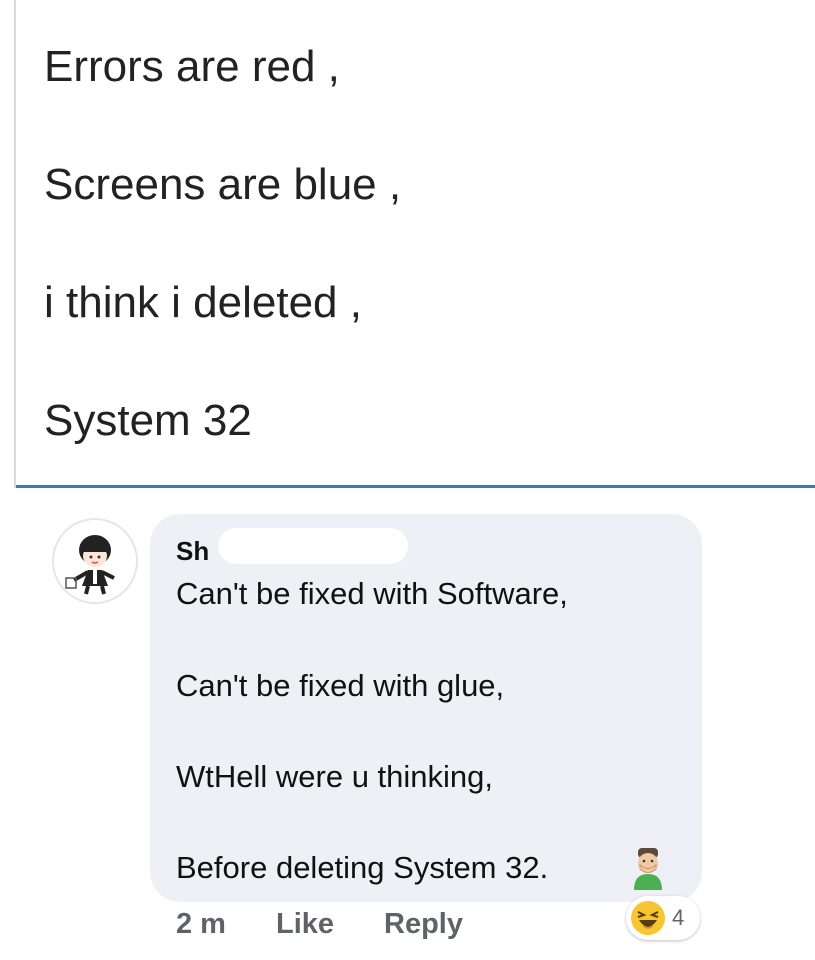  What do you see at coordinates (313, 546) in the screenshot?
I see `author-name-redaction` at bounding box center [313, 546].